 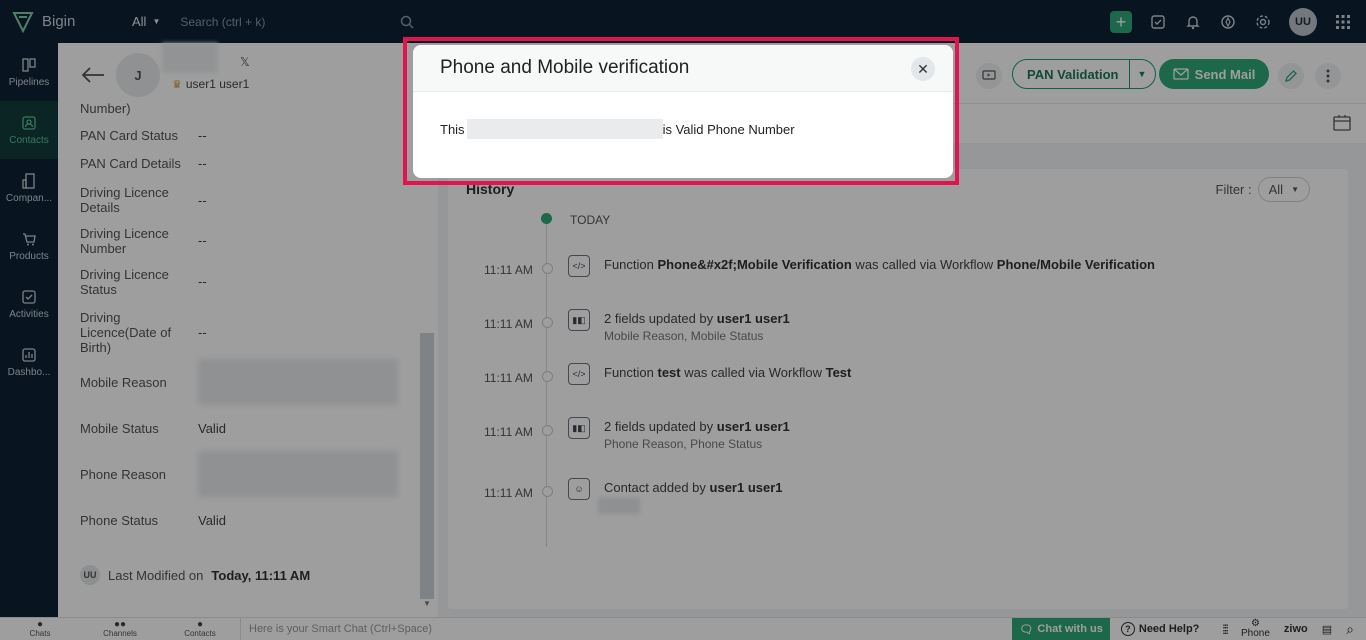 What do you see at coordinates (923, 69) in the screenshot?
I see `close-icon: ✕` at bounding box center [923, 69].